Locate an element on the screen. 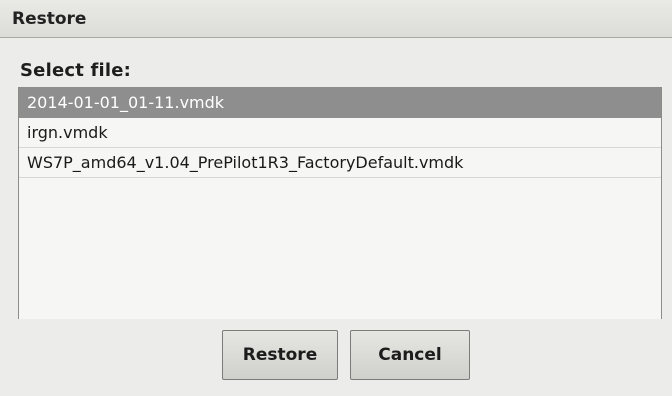  window-title: Restore is located at coordinates (49, 19).